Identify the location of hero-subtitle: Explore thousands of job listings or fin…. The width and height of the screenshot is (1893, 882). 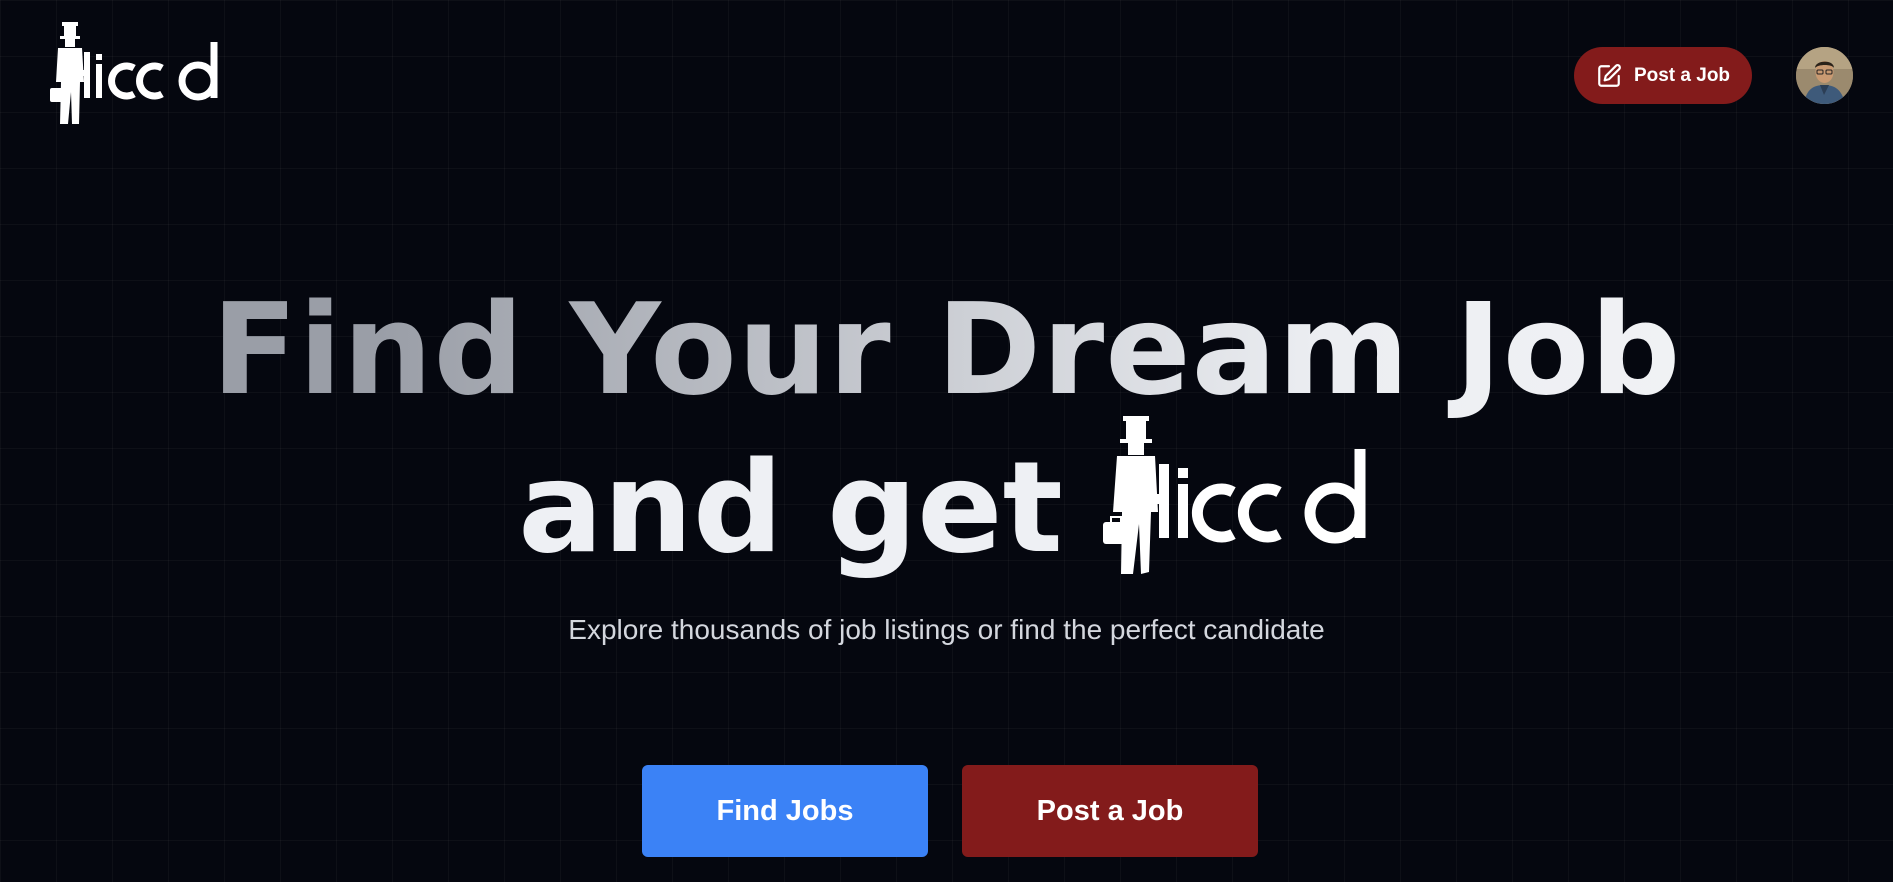
(946, 629).